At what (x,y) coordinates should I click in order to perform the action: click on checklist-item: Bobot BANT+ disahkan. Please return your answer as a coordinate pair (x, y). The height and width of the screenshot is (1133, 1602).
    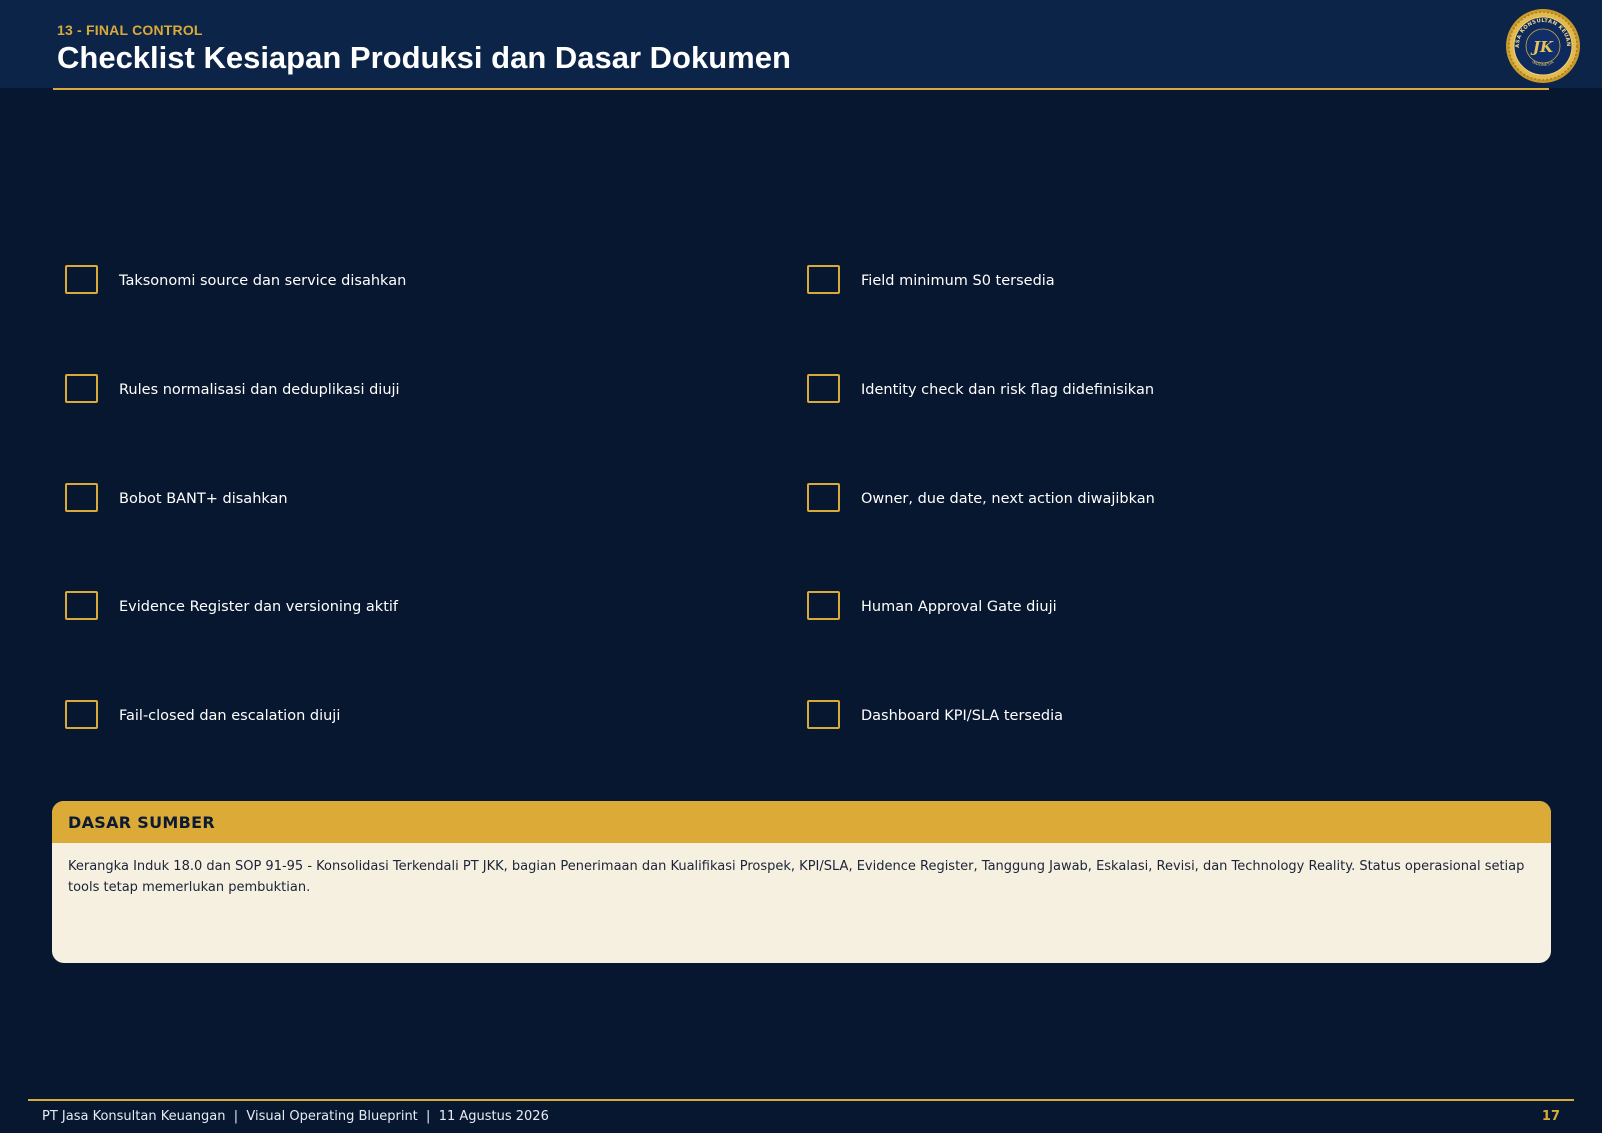
    Looking at the image, I should click on (176, 497).